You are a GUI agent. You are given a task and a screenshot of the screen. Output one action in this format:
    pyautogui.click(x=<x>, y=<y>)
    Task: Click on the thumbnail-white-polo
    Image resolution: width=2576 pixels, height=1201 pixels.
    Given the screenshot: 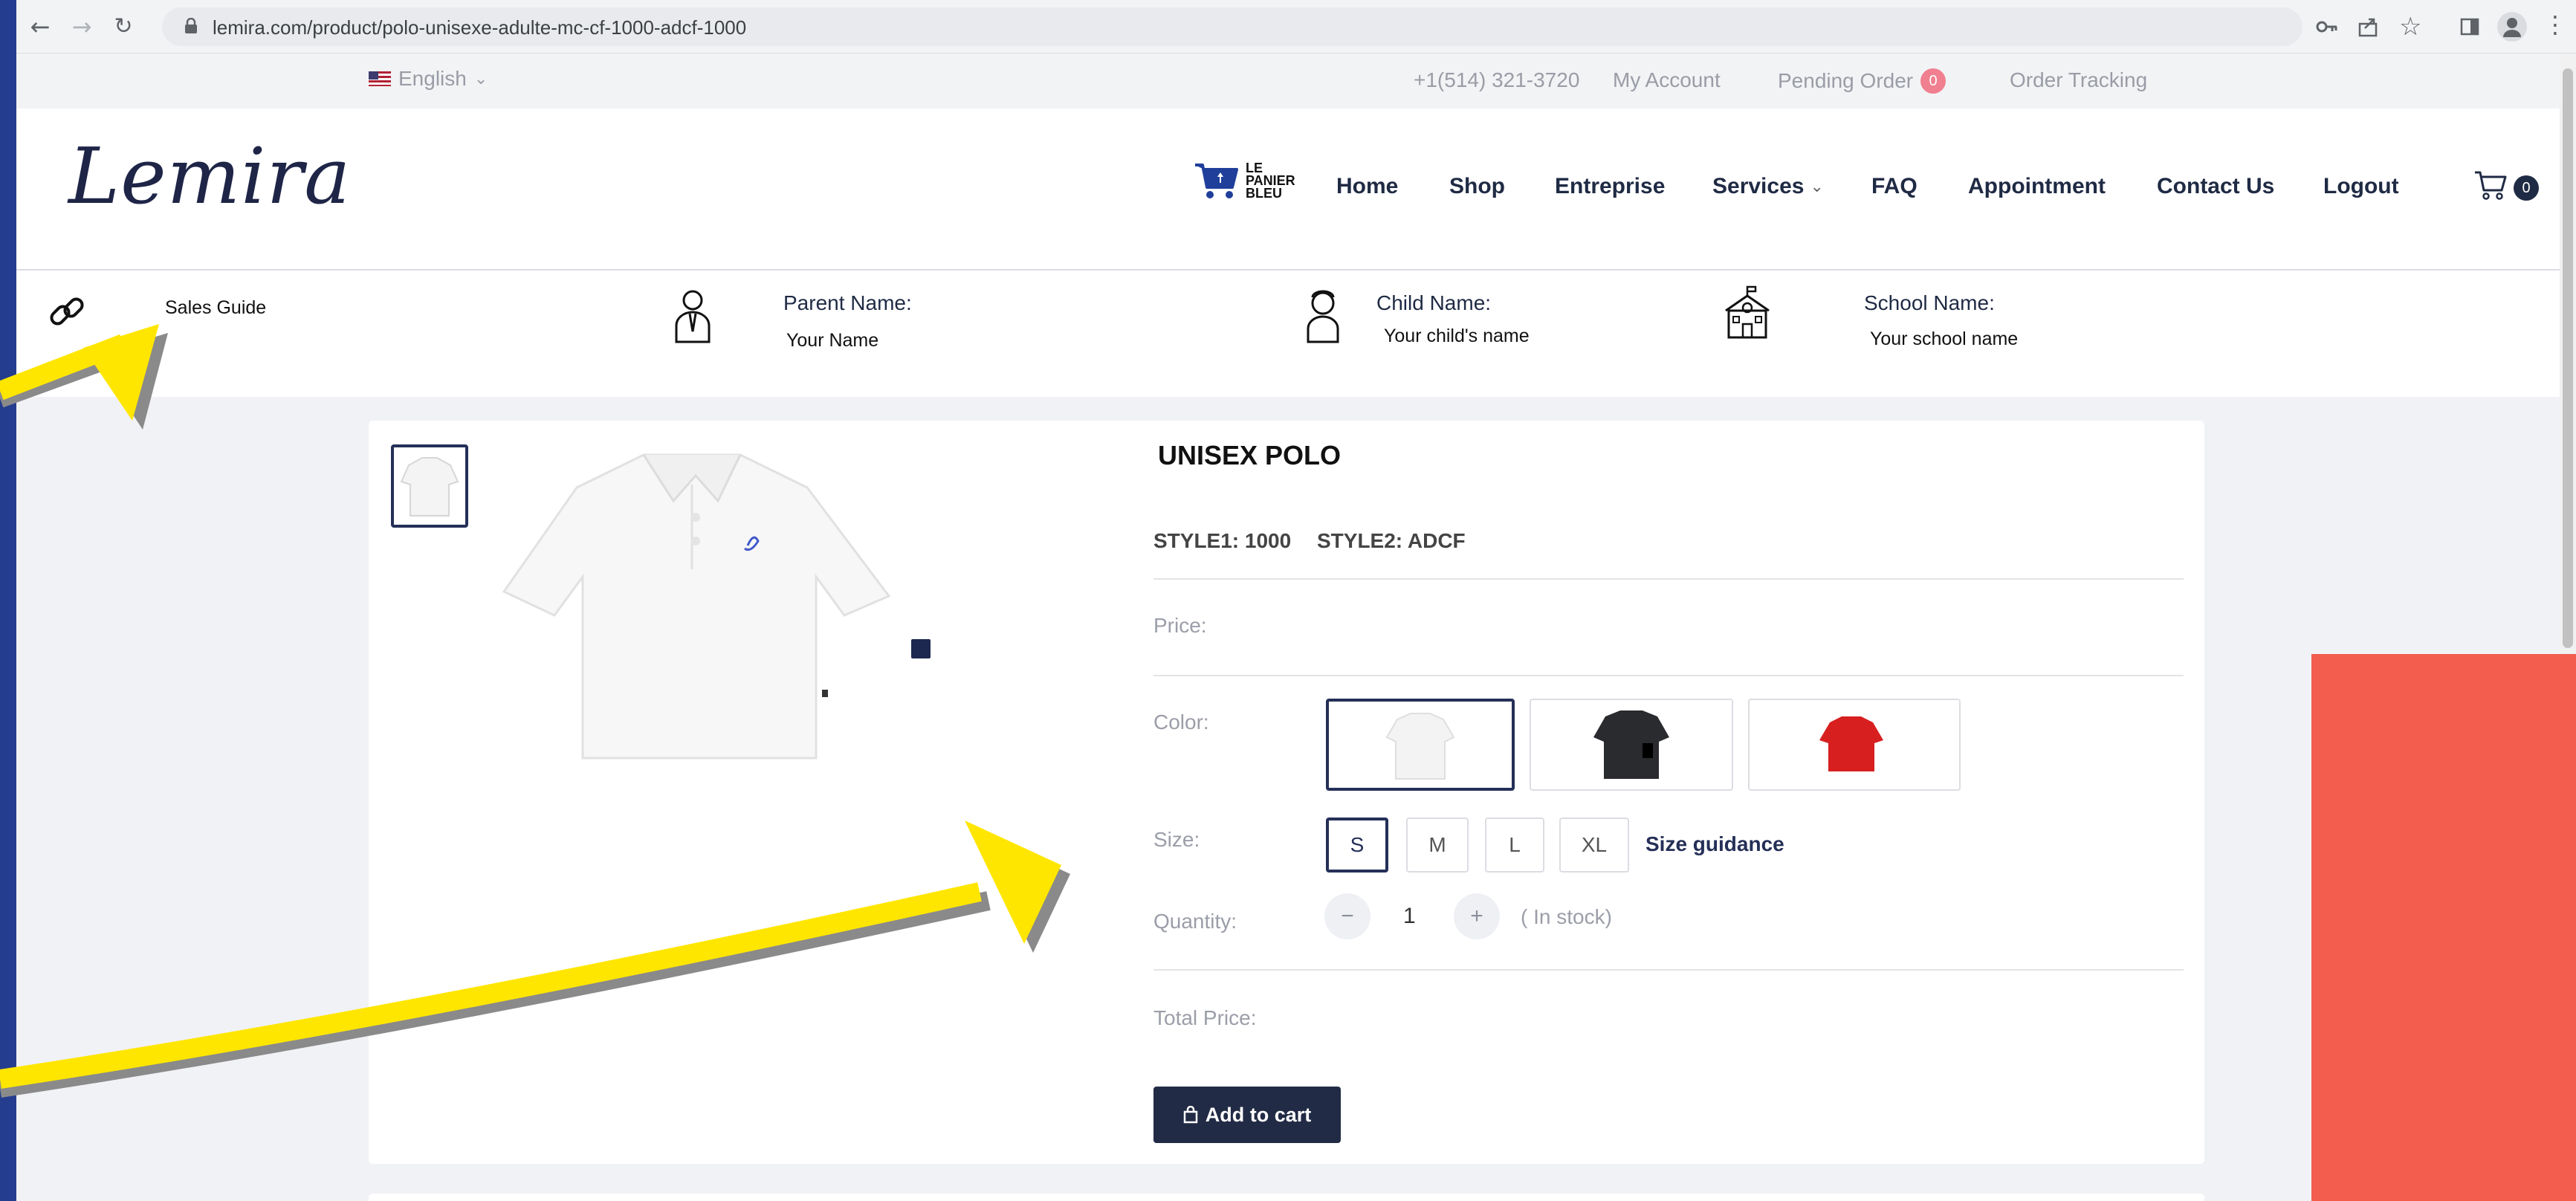 What is the action you would take?
    pyautogui.click(x=429, y=486)
    